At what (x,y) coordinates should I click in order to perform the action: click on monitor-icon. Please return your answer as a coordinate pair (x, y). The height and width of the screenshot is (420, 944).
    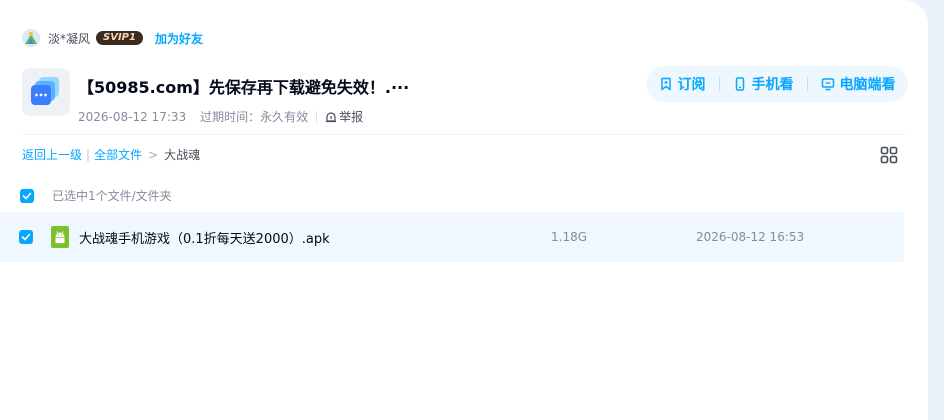
    Looking at the image, I should click on (827, 84).